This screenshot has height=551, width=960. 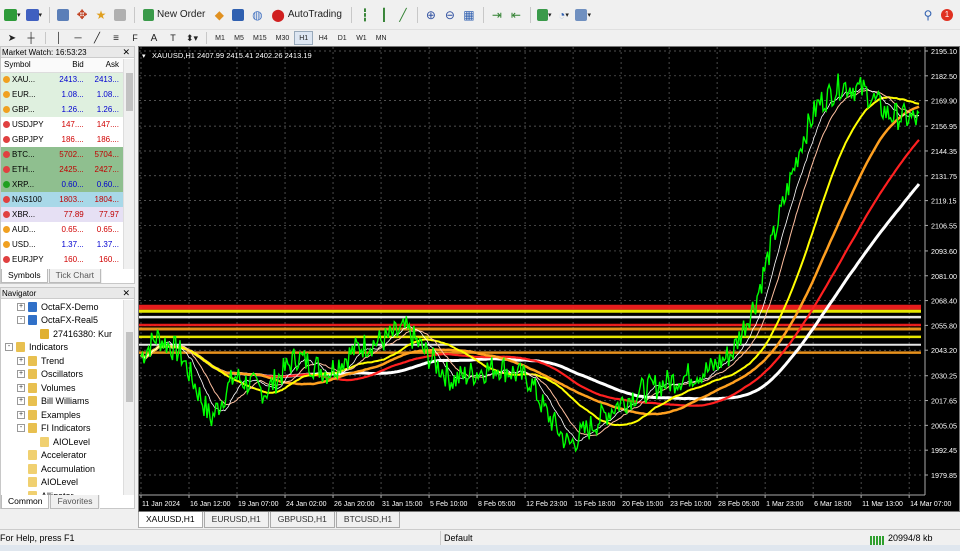 What do you see at coordinates (12, 15) in the screenshot?
I see `new-chart-button: ▾` at bounding box center [12, 15].